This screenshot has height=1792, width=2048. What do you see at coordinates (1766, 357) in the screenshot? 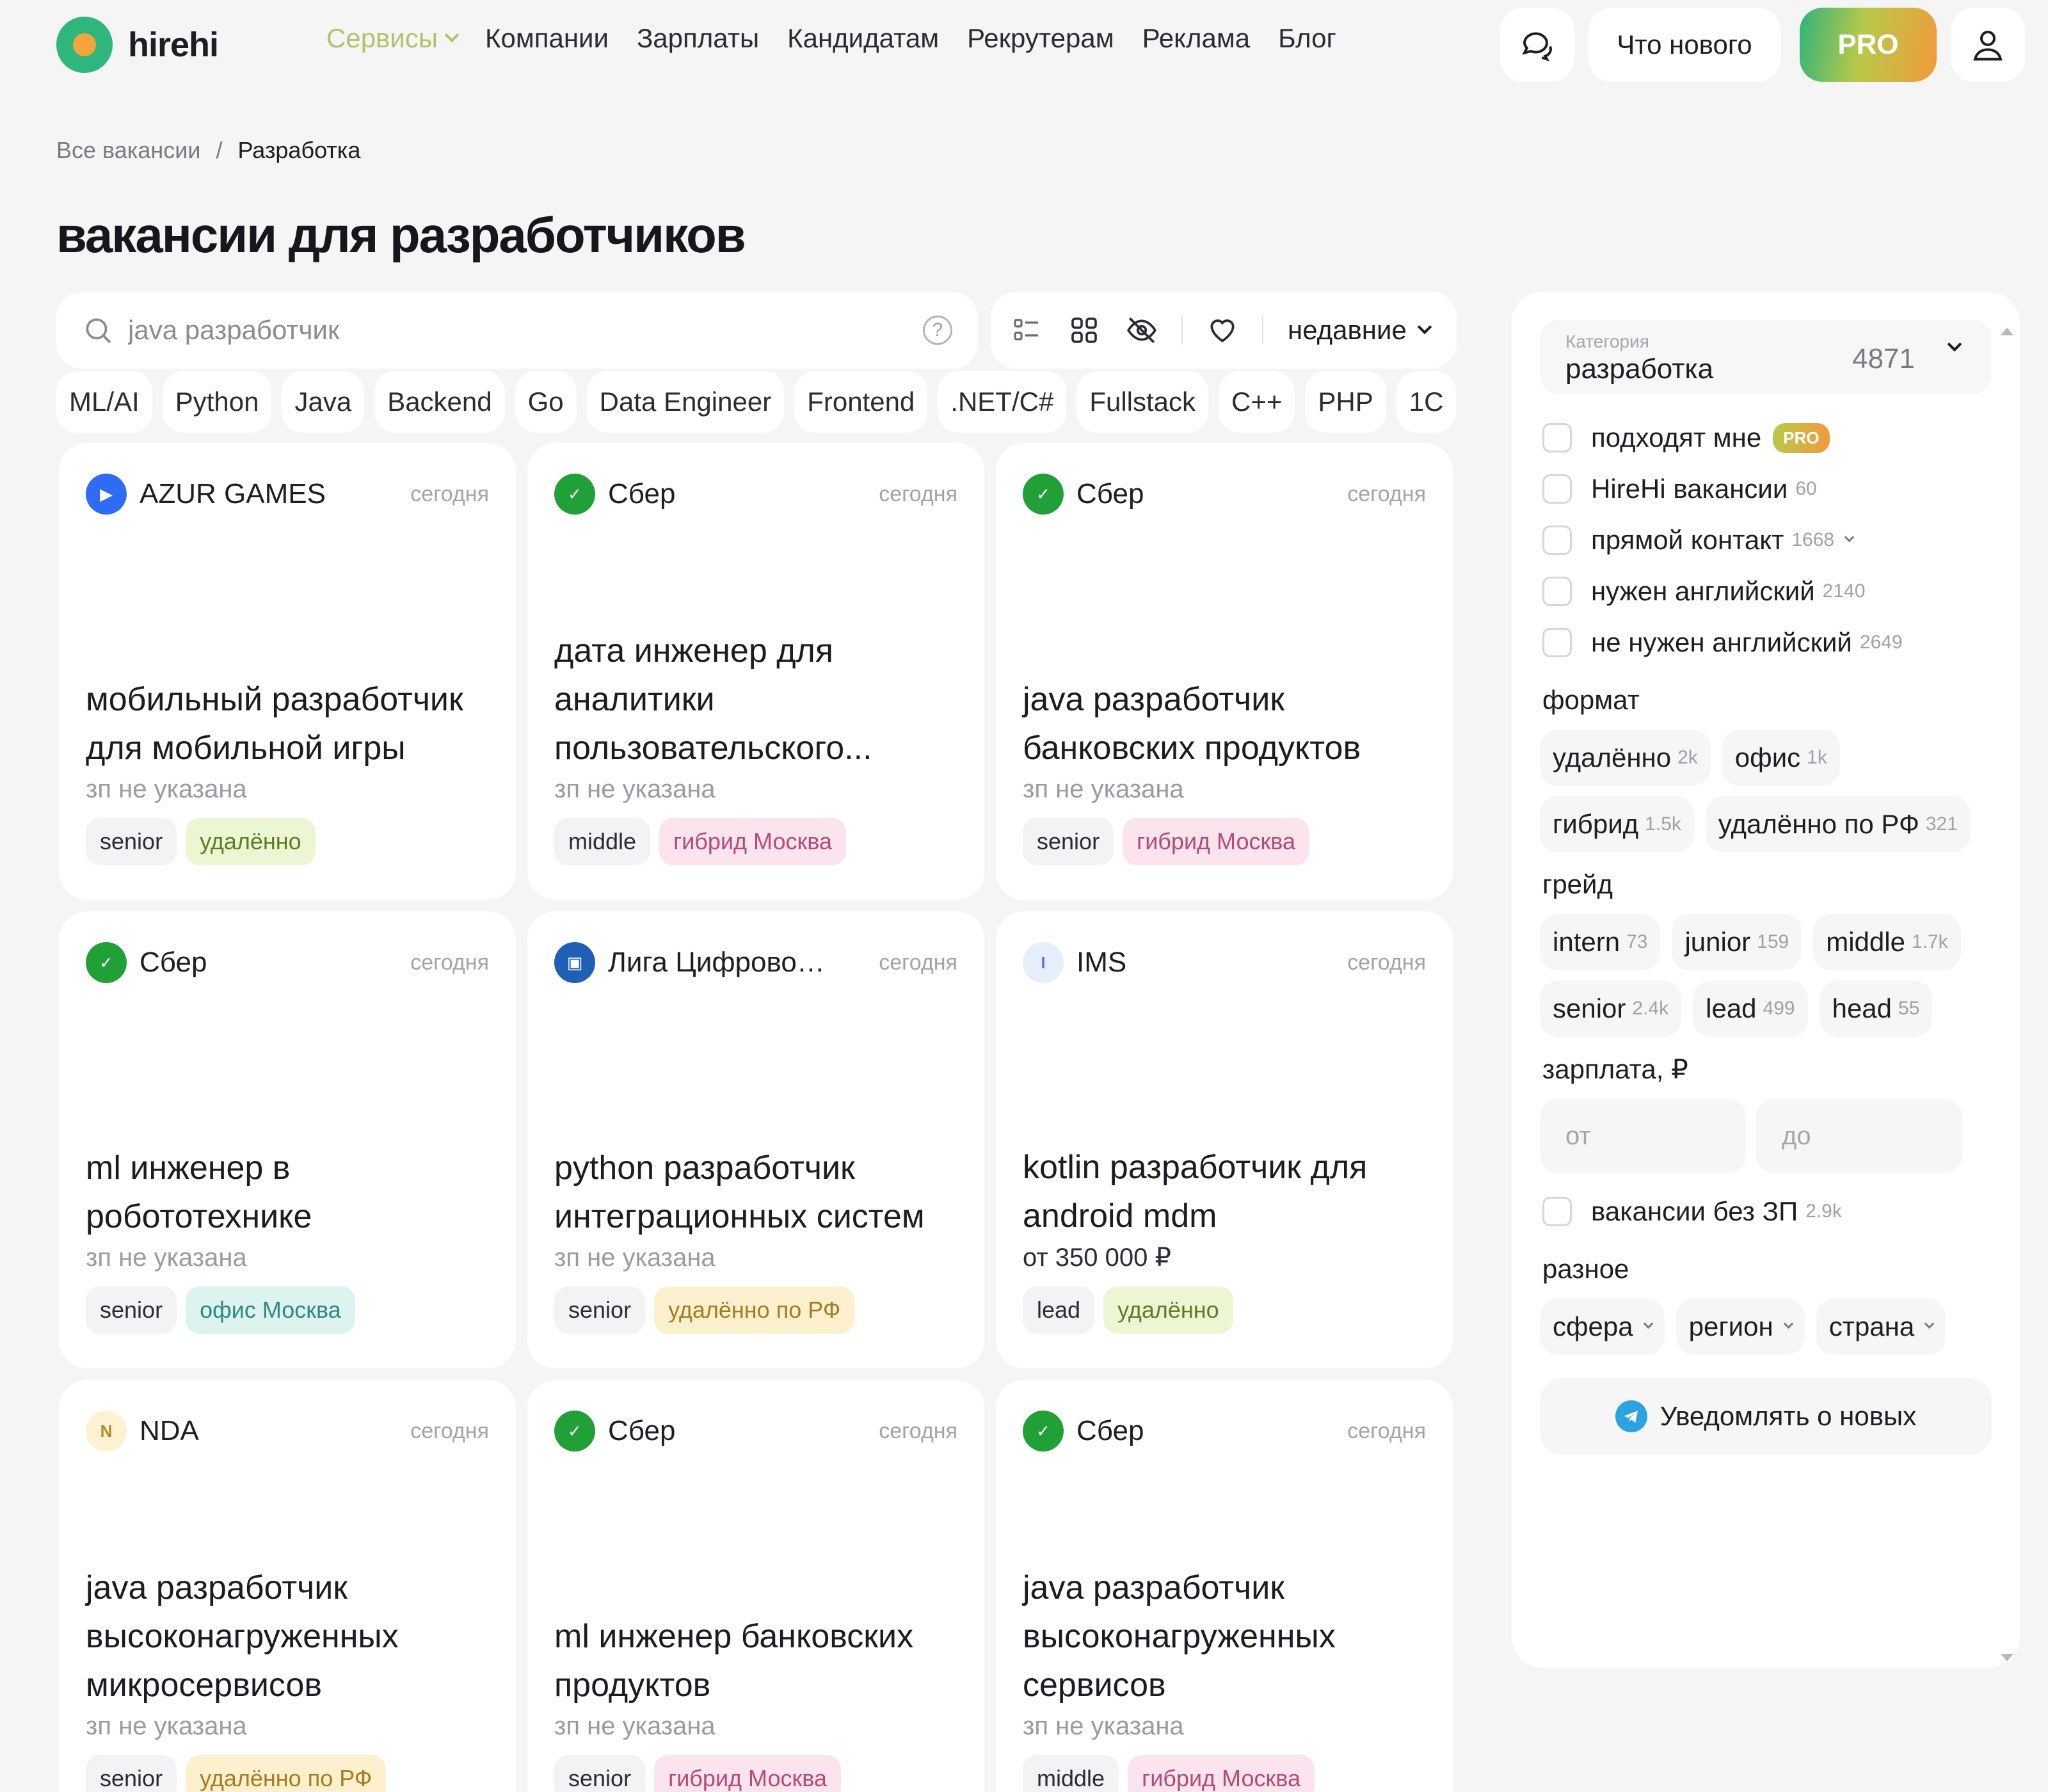
I see `category-select: Категория разработка 4871` at bounding box center [1766, 357].